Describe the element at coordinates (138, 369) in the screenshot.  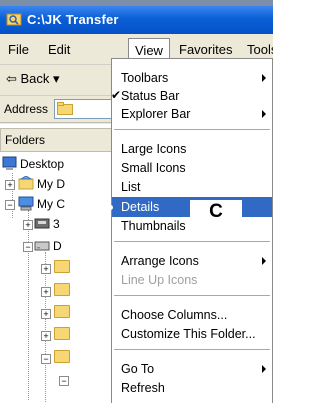
I see `menu-item-label: Go To` at that location.